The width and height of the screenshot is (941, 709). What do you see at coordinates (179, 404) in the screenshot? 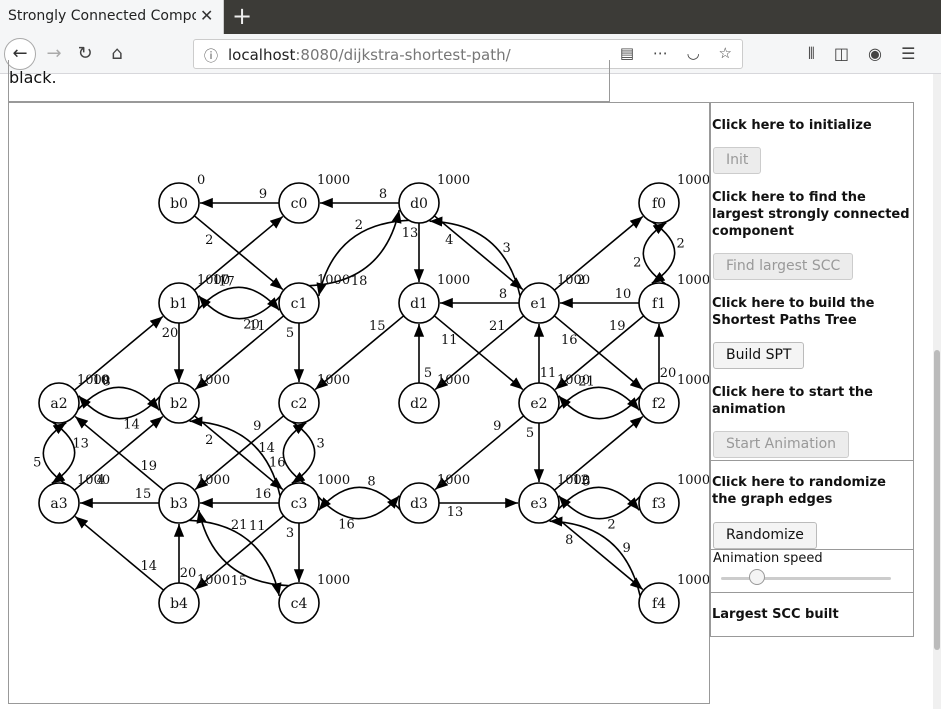
I see `node-label: b2` at bounding box center [179, 404].